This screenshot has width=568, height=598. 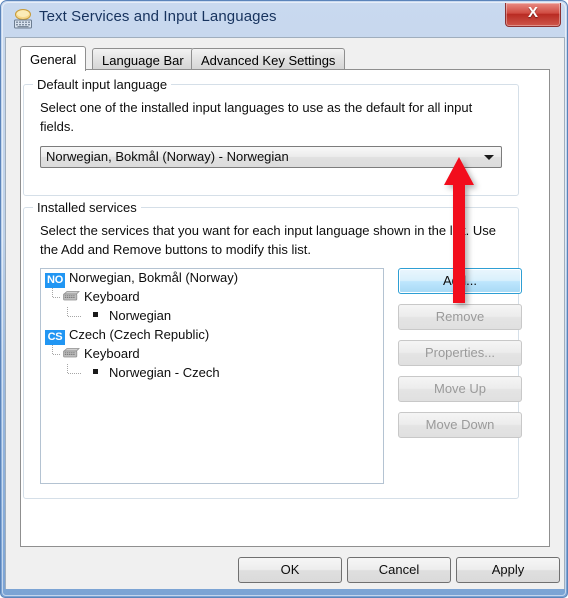 What do you see at coordinates (55, 337) in the screenshot?
I see `language-badge-icon: CS` at bounding box center [55, 337].